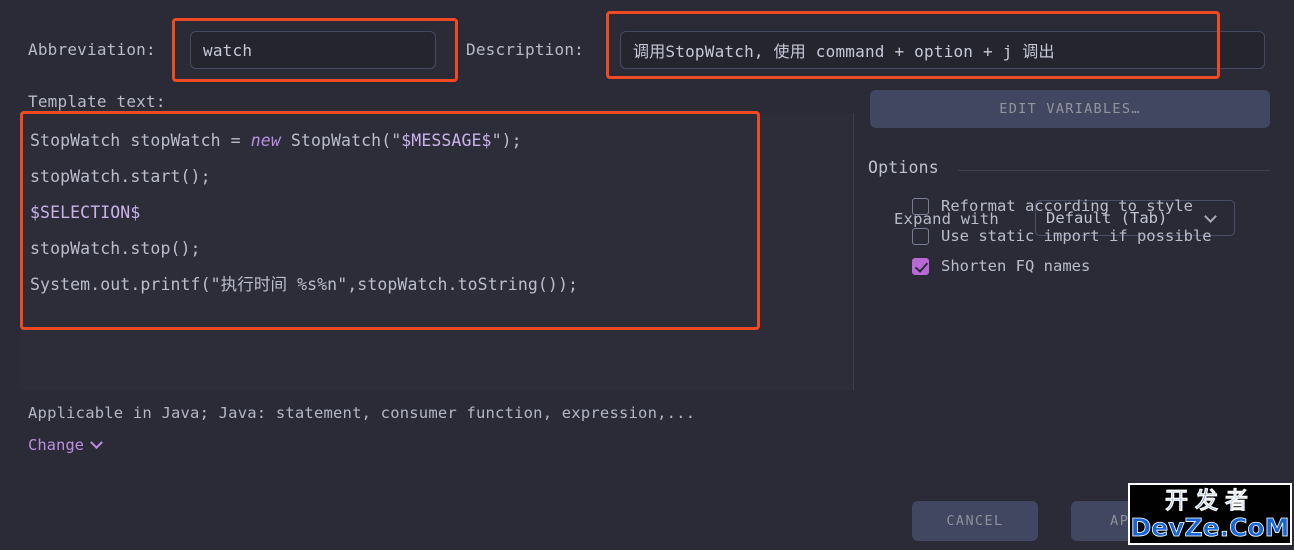  I want to click on abbreviation-input, so click(313, 50).